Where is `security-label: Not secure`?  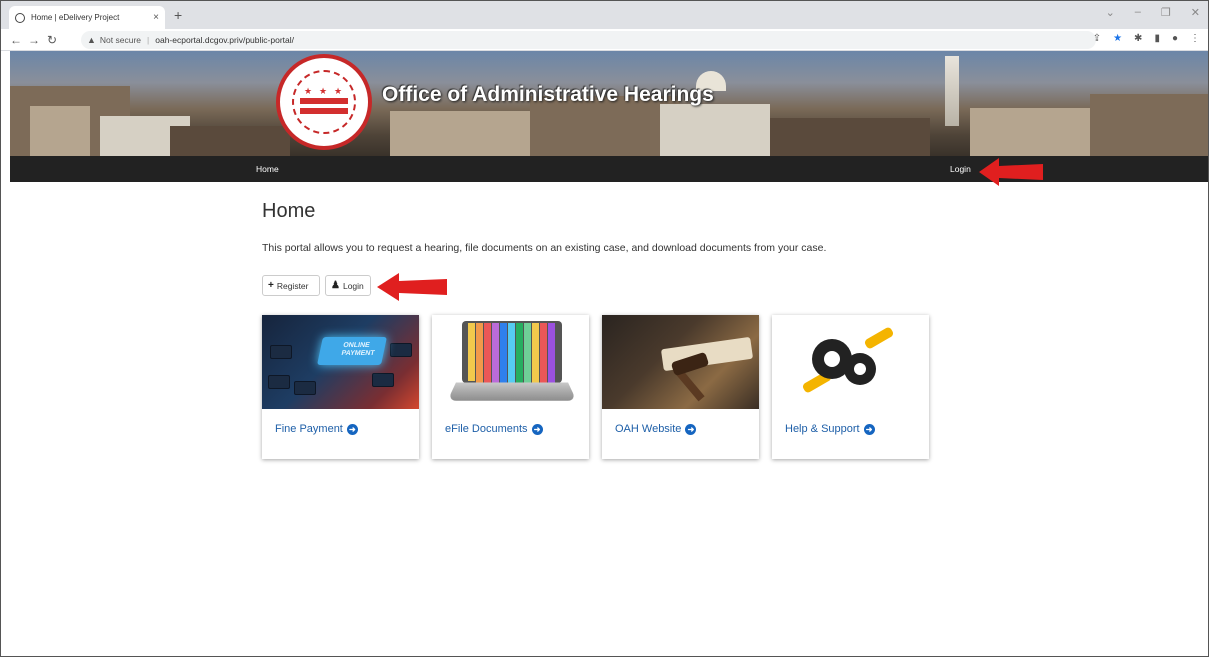
security-label: Not secure is located at coordinates (120, 40).